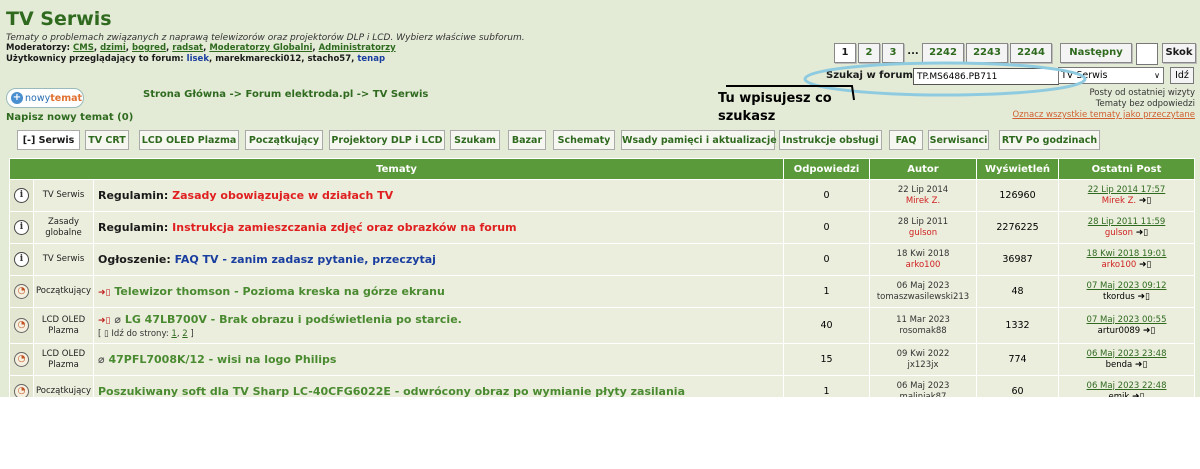  Describe the element at coordinates (923, 365) in the screenshot. I see `author-link: jx123jx` at that location.